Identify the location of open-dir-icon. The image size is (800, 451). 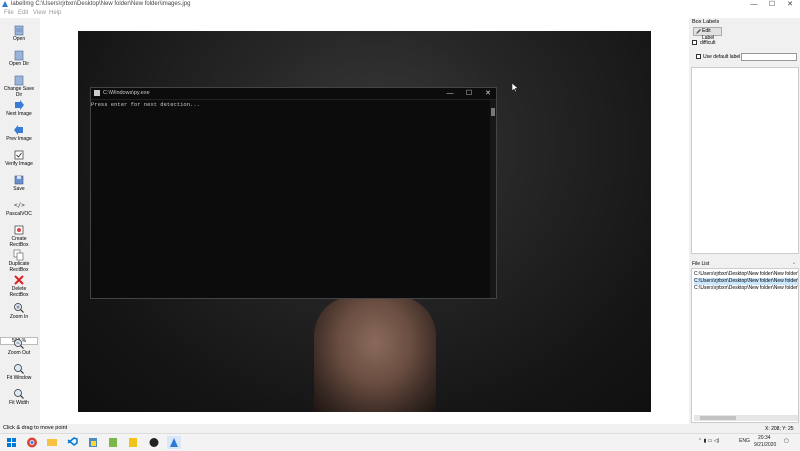
(19, 55).